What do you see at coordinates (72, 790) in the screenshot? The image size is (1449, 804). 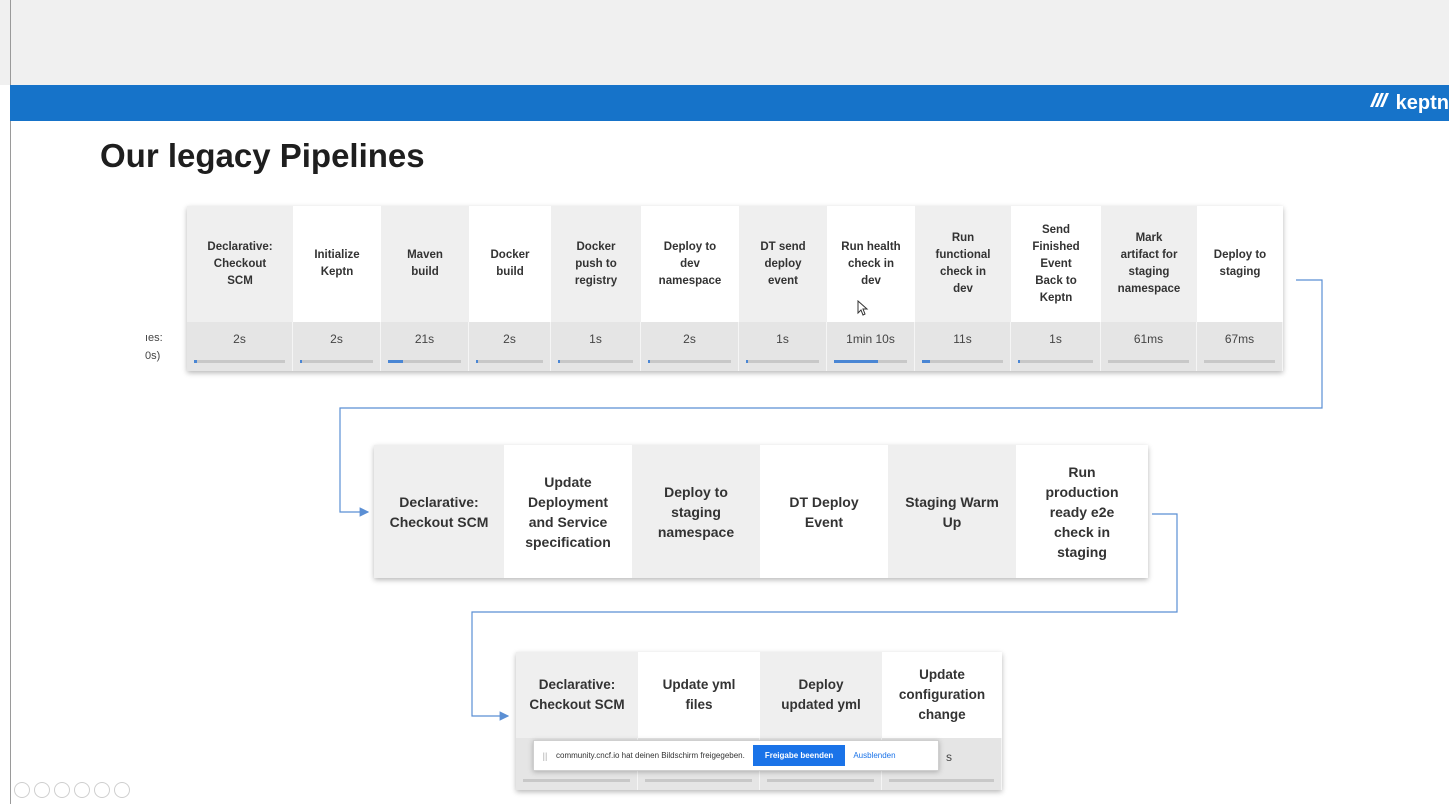 I see `slide-toolbar` at bounding box center [72, 790].